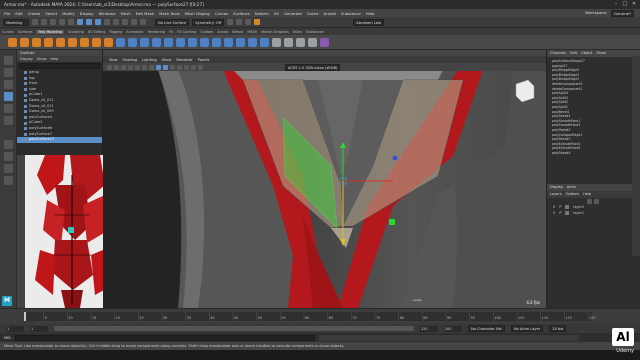 This screenshot has height=360, width=640. Describe the element at coordinates (8, 168) in the screenshot. I see `outliner-layout-icon` at that location.